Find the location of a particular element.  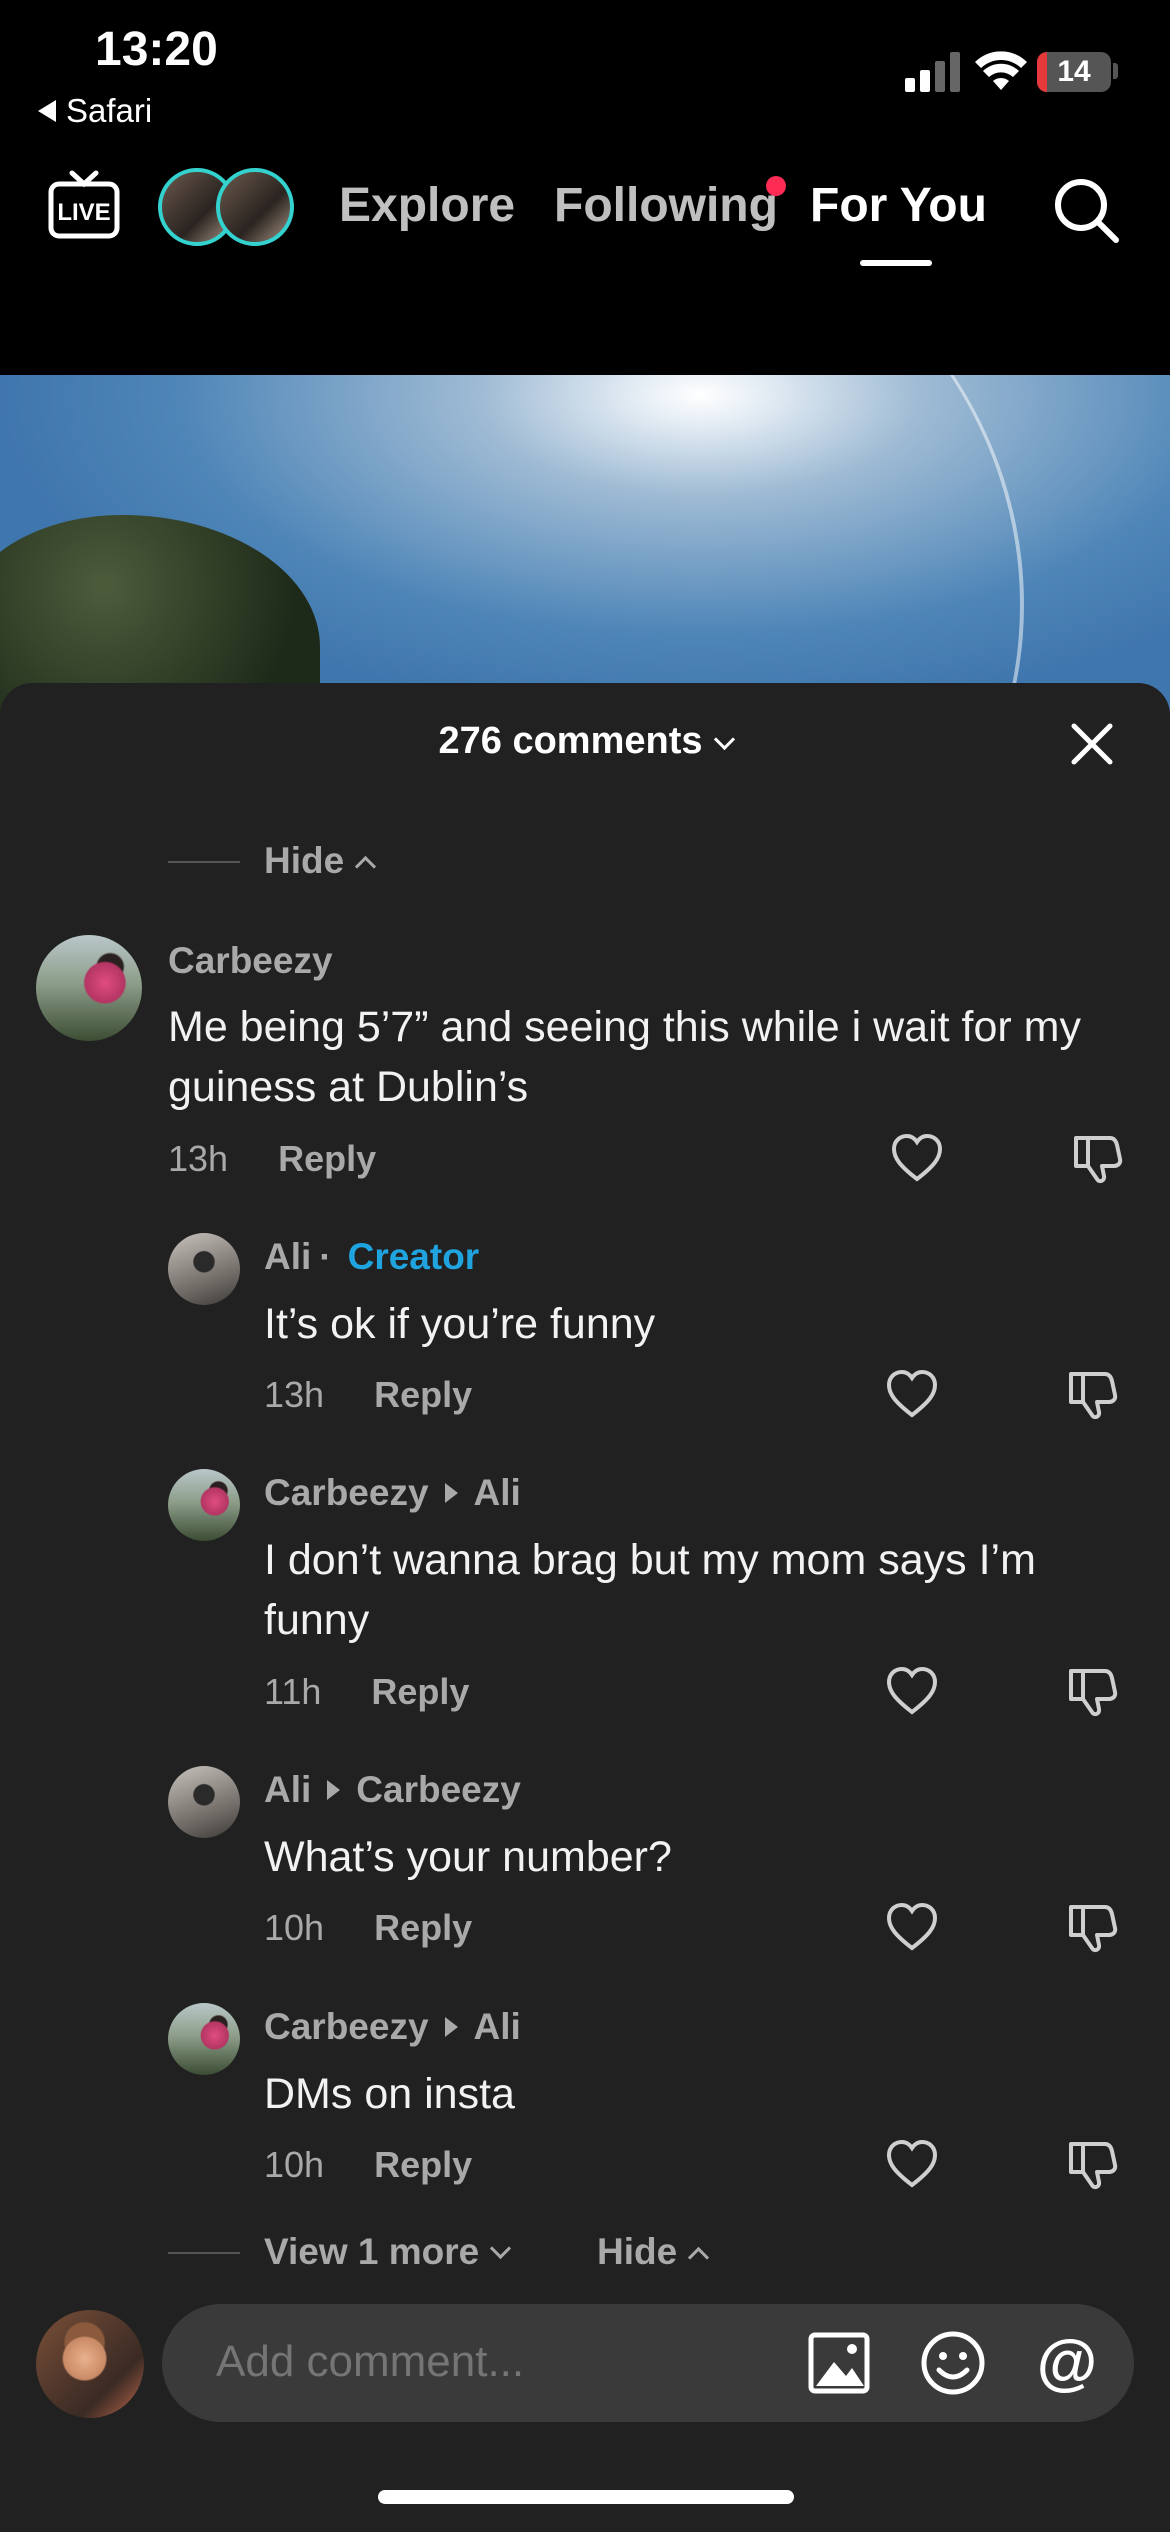

image-icon is located at coordinates (839, 2363).